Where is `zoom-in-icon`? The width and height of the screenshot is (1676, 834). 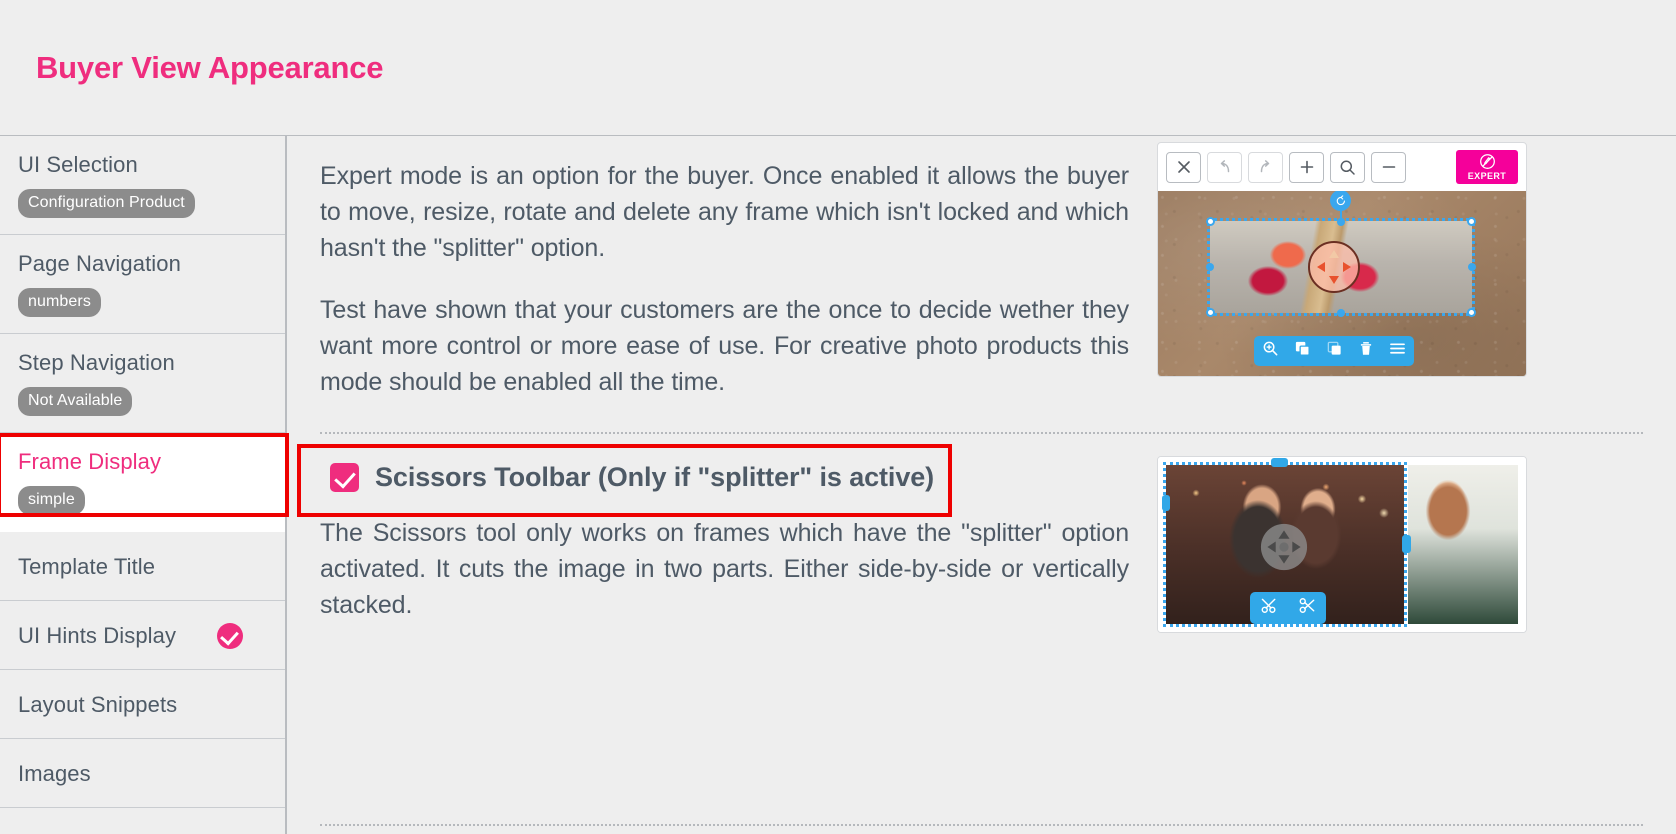 zoom-in-icon is located at coordinates (1270, 351).